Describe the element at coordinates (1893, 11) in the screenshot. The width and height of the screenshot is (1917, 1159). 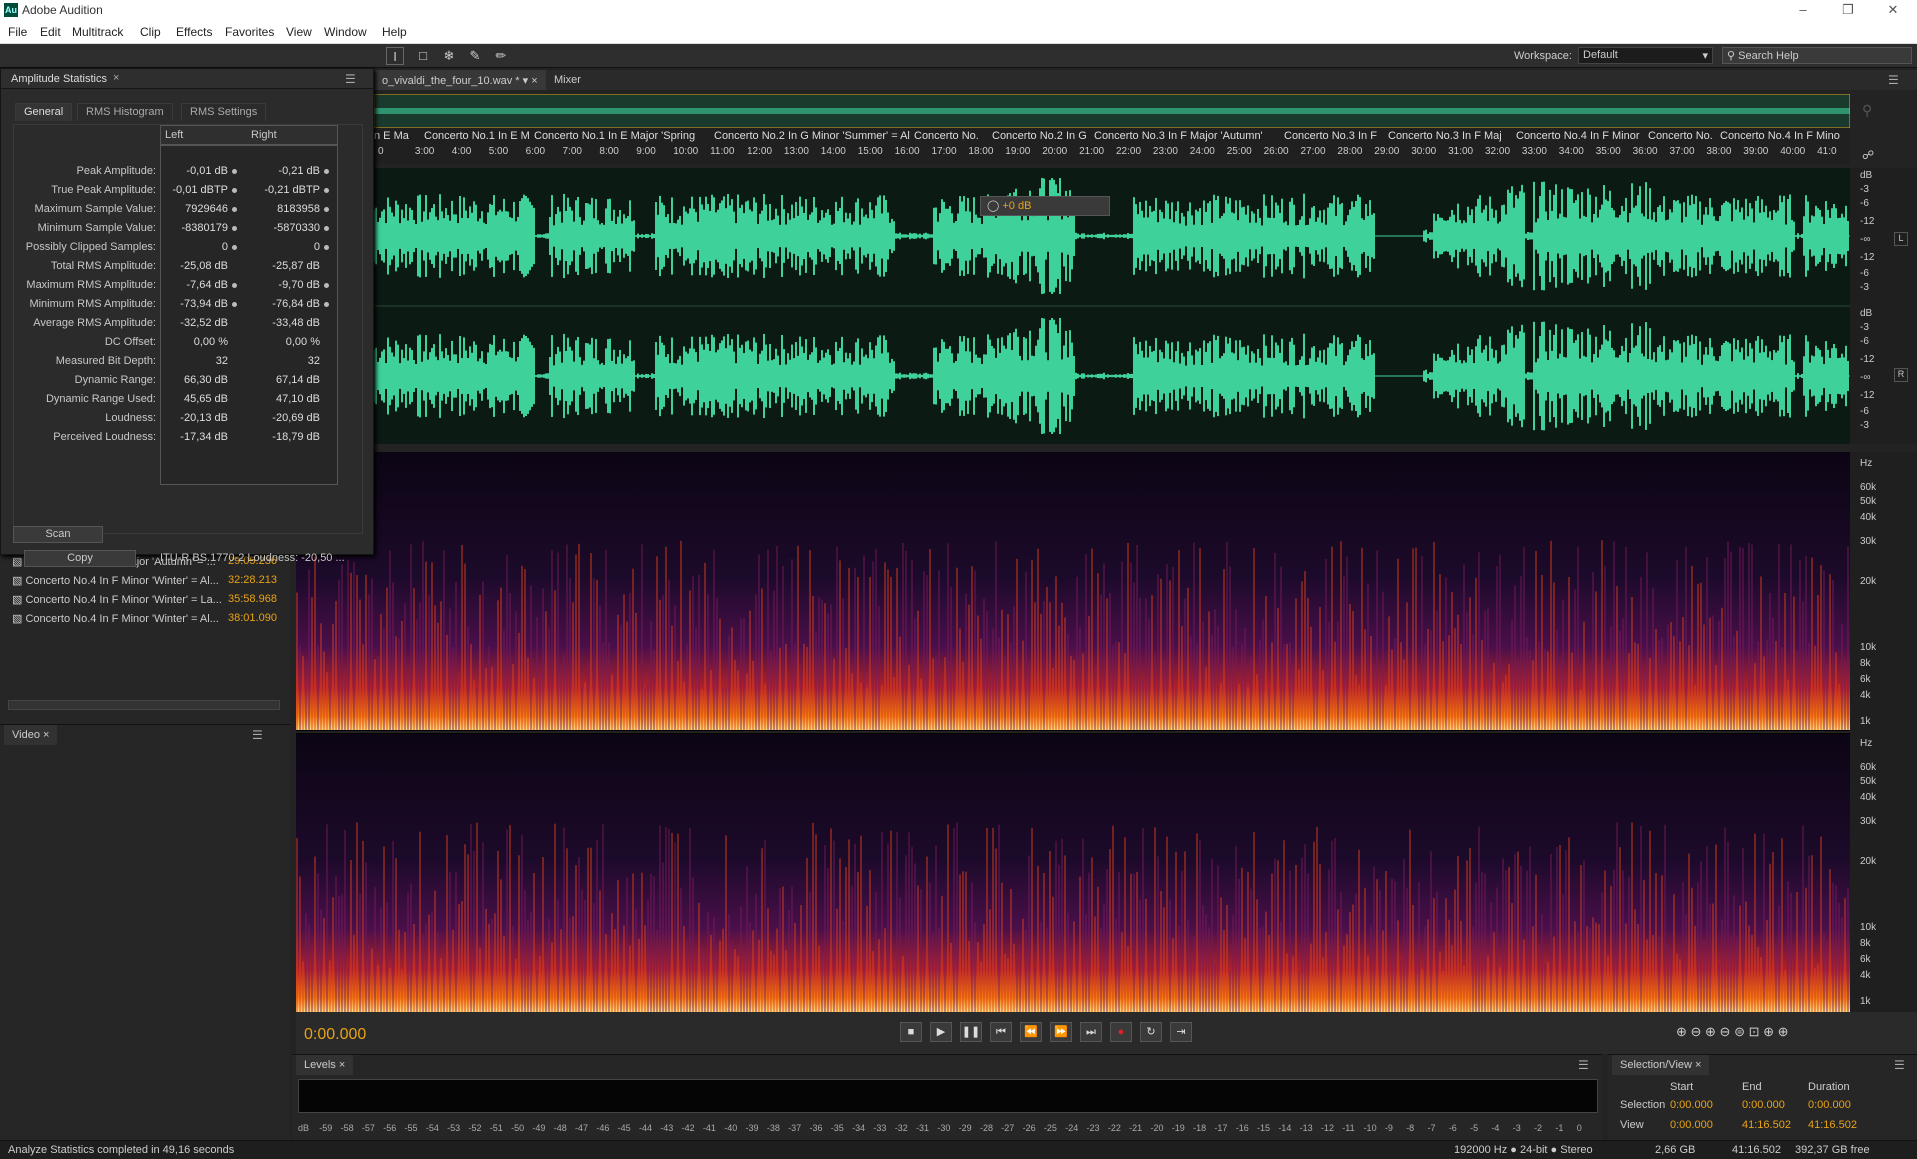
I see `close-icon: ✕` at that location.